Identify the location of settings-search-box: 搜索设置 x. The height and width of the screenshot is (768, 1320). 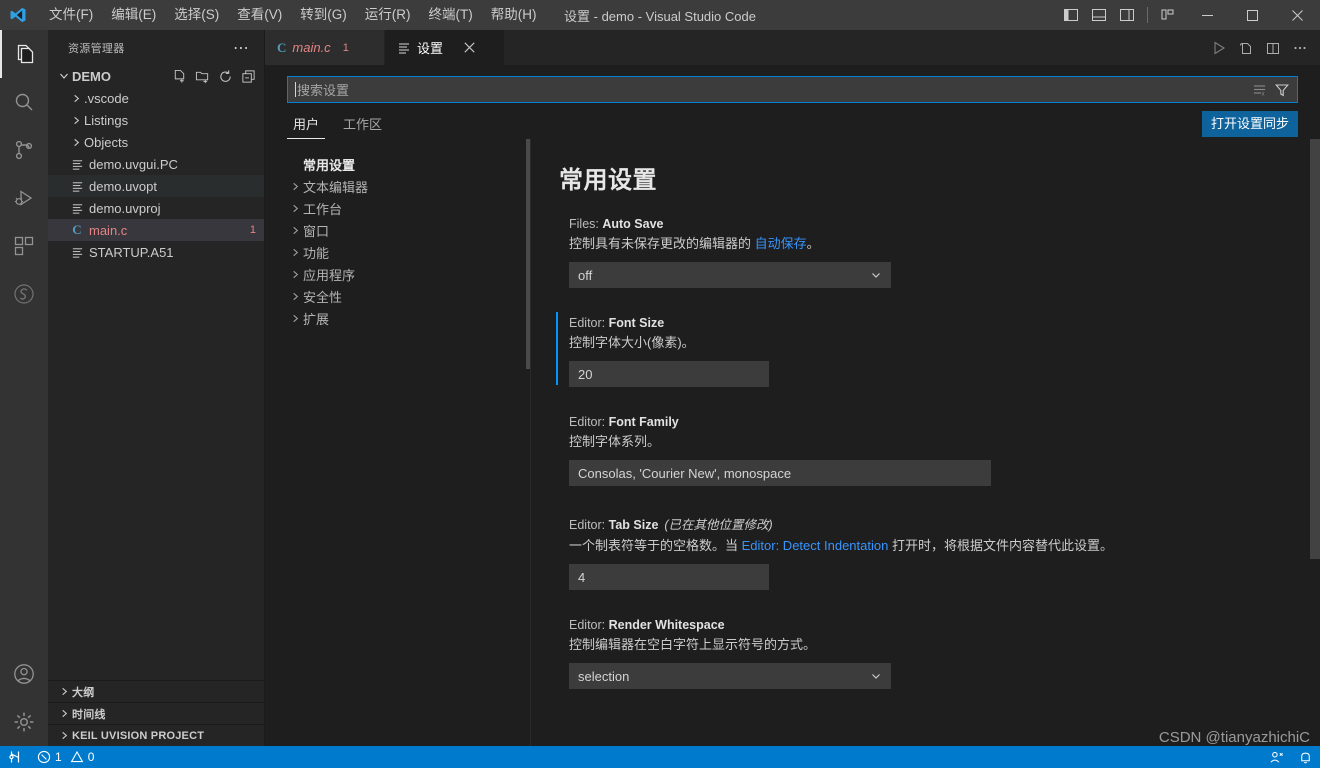
(792, 89).